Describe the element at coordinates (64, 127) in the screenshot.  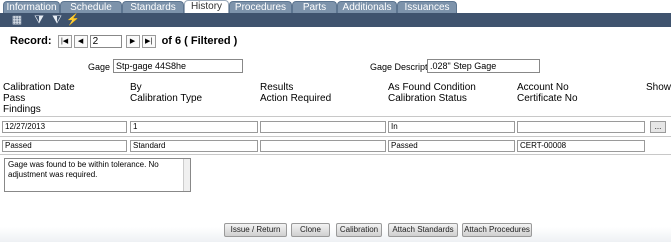
I see `calibration-date-cell: 12/27/2013` at that location.